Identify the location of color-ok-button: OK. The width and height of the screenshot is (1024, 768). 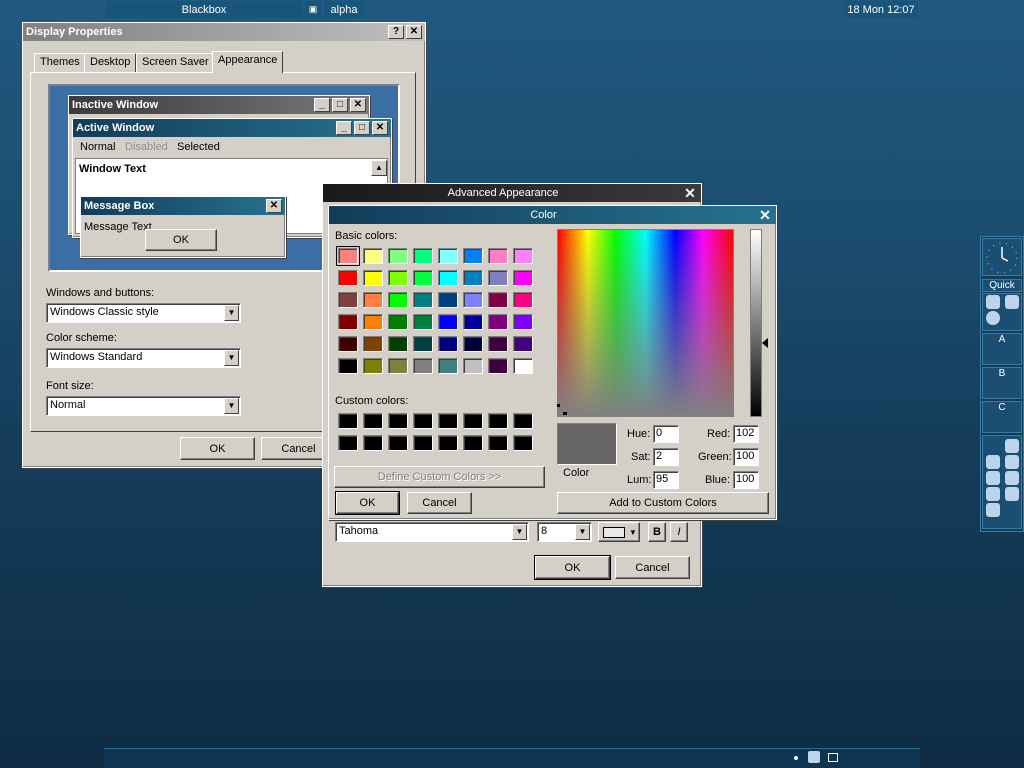
(367, 503).